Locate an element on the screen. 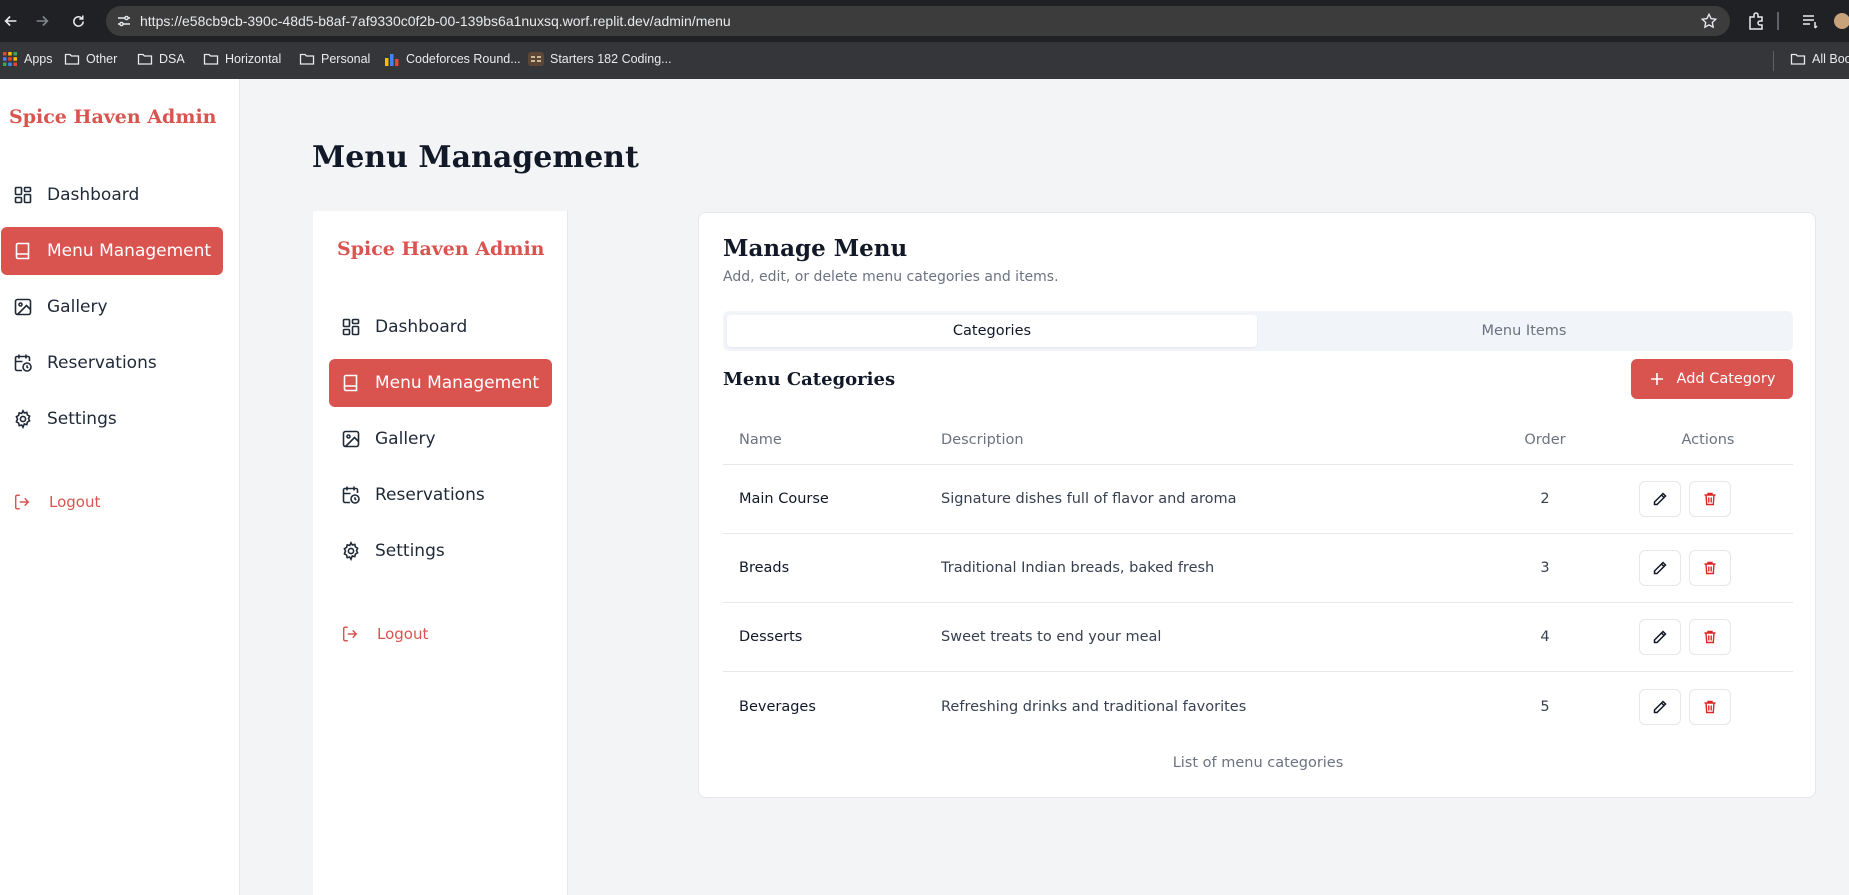 Image resolution: width=1849 pixels, height=895 pixels. category-name: Main Course is located at coordinates (784, 499).